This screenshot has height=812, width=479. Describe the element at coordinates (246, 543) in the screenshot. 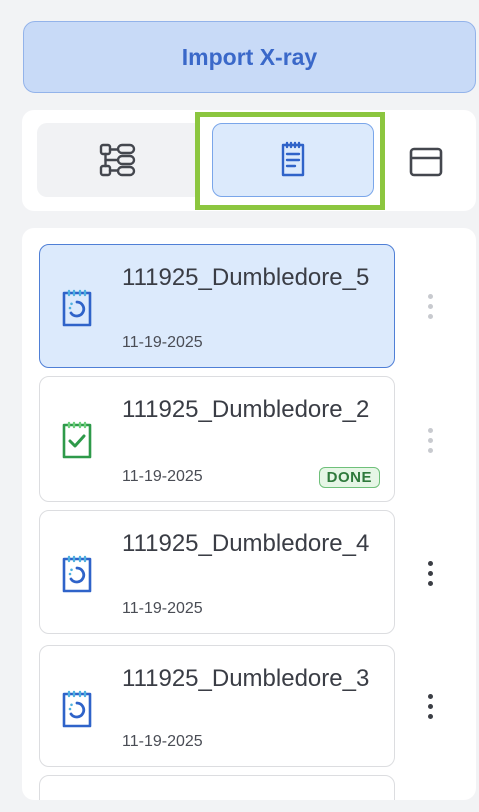

I see `case-title: 111925_Dumbledore_4` at that location.